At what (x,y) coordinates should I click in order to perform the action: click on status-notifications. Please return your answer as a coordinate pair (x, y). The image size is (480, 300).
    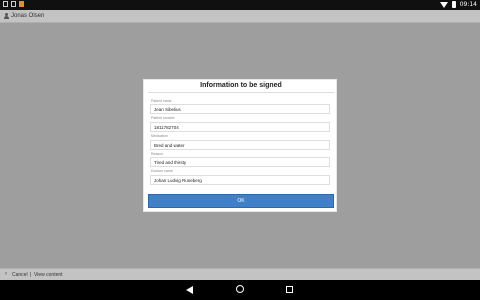
    Looking at the image, I should click on (13, 4).